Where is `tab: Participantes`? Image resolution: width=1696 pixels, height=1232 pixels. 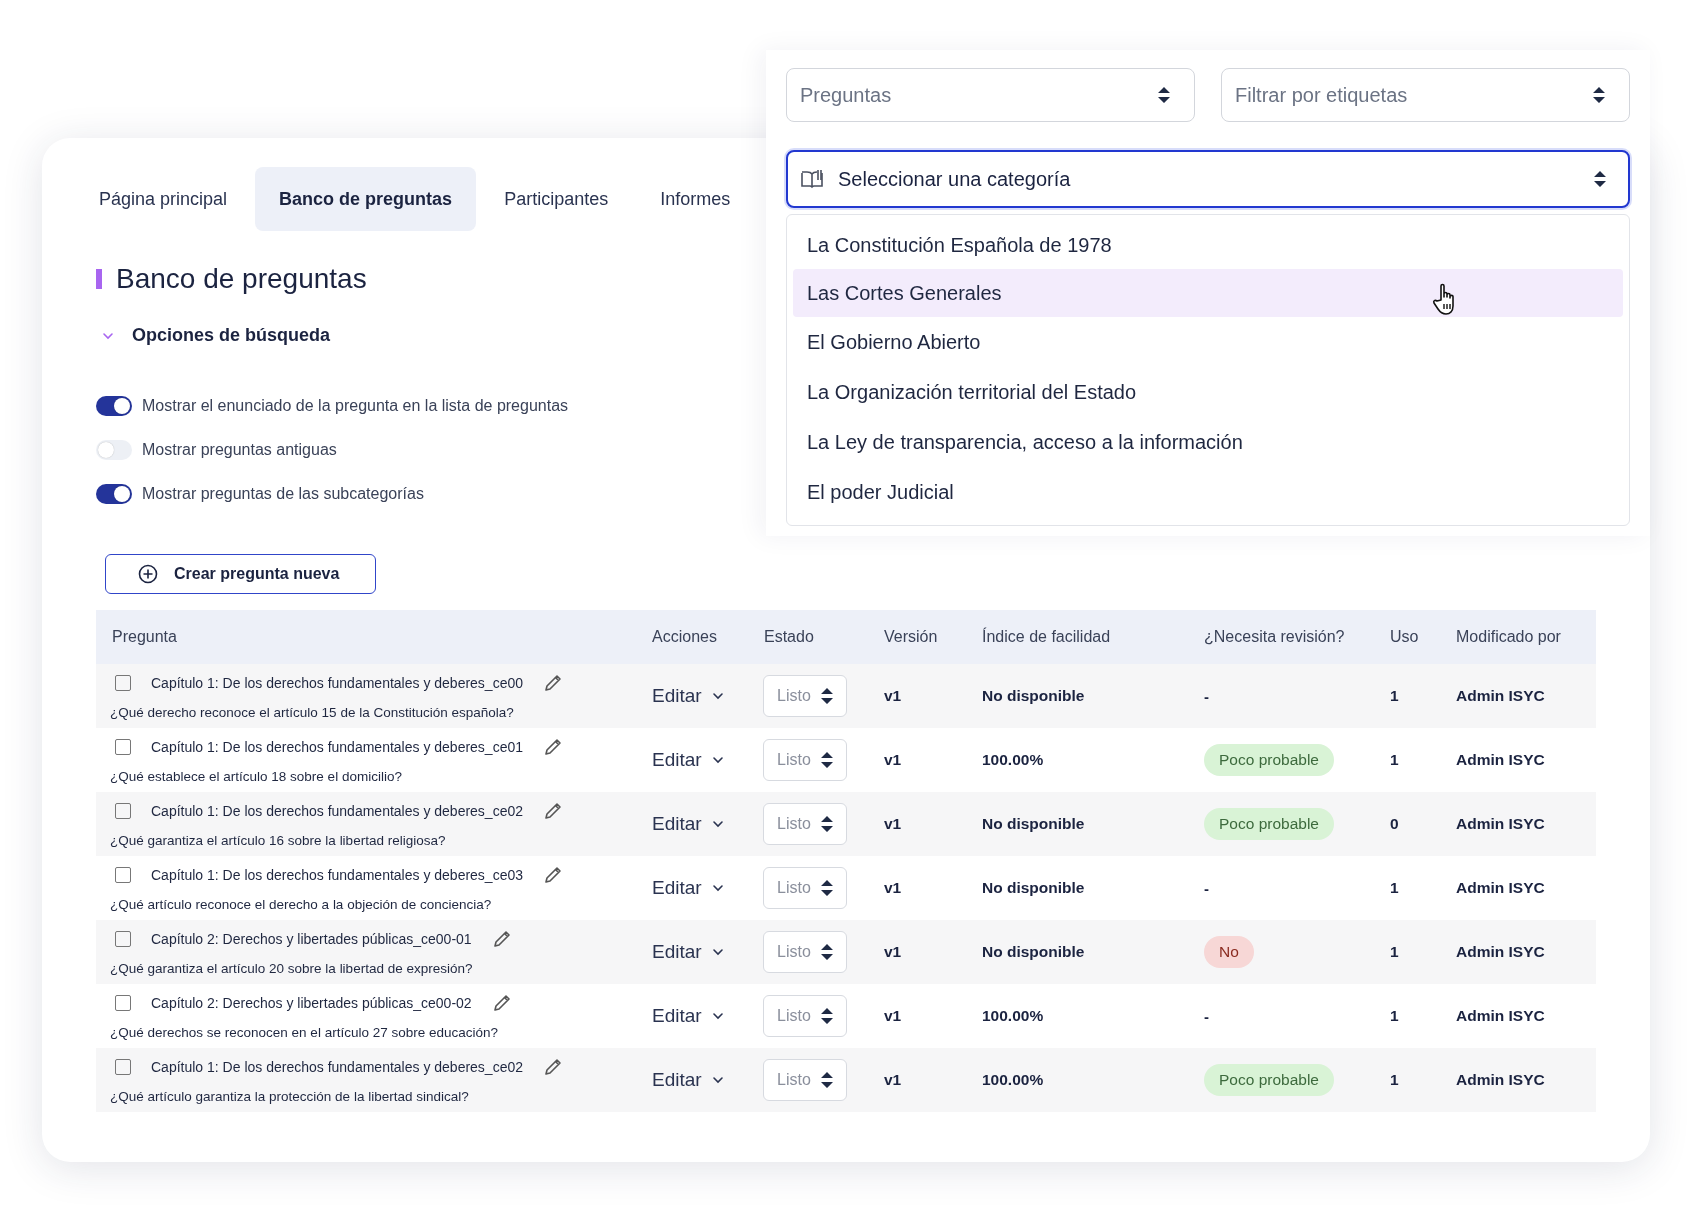 tab: Participantes is located at coordinates (556, 199).